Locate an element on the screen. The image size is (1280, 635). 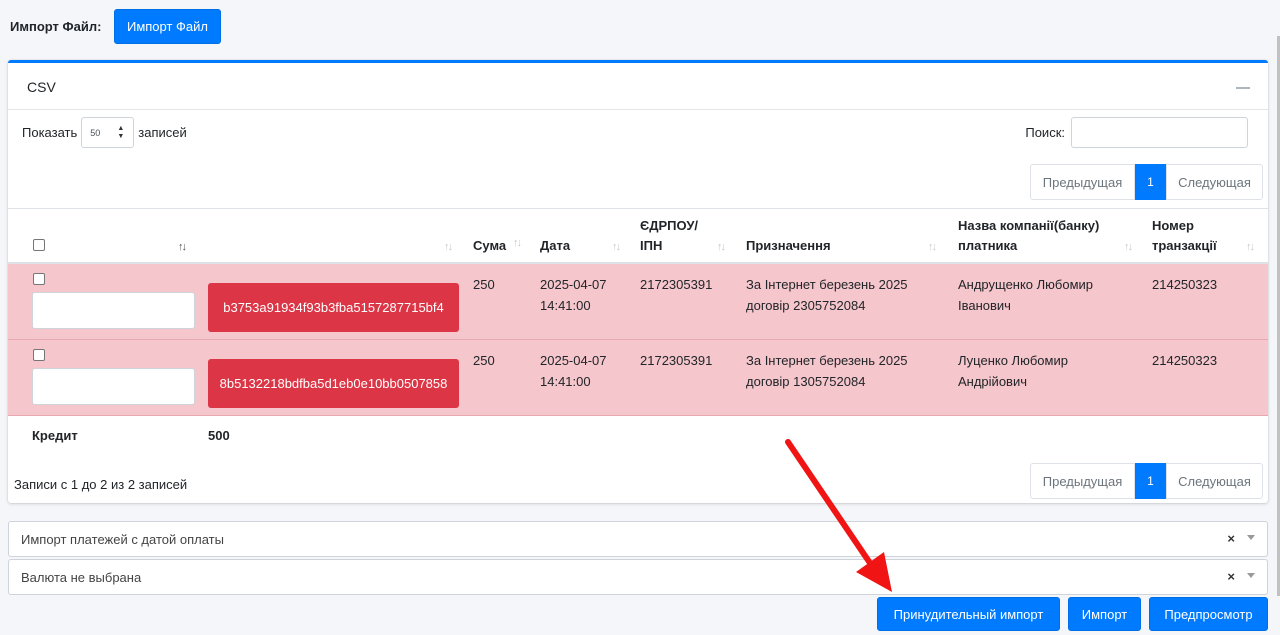
import-button: Импорт is located at coordinates (1104, 614).